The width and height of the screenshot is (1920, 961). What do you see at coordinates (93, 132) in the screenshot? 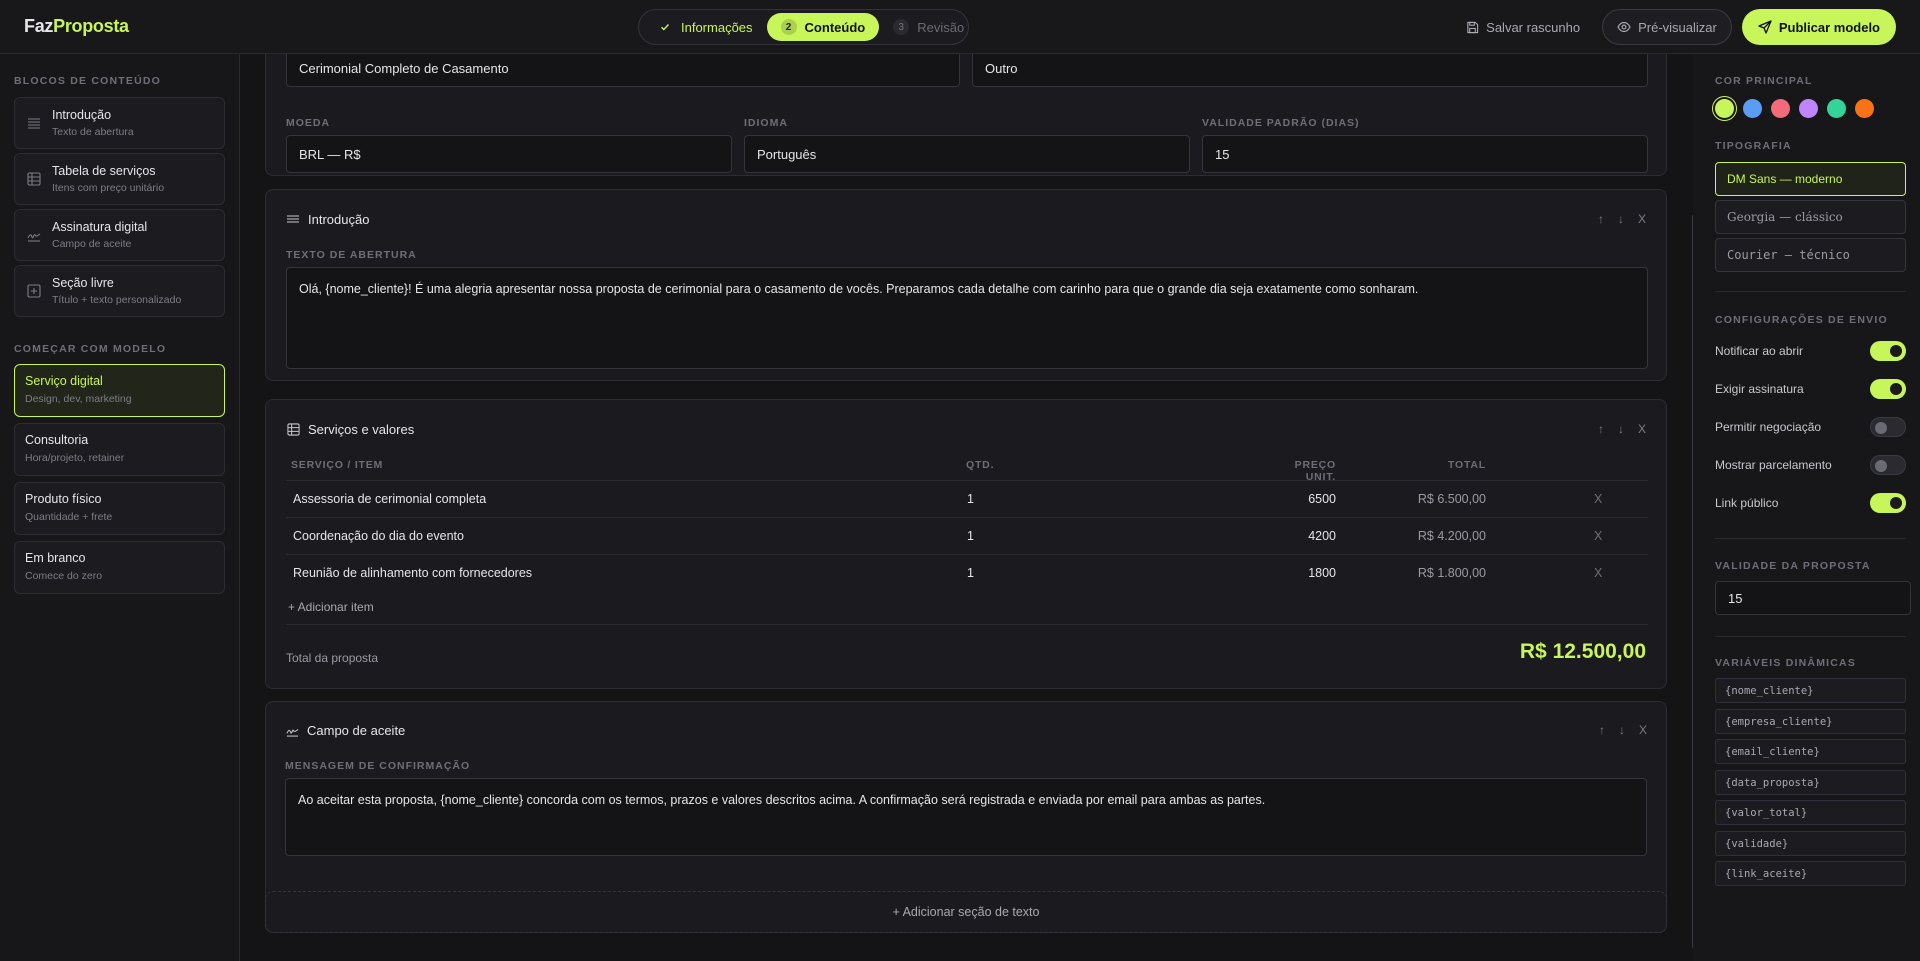
I see `block-subtitle: Texto de abertura` at bounding box center [93, 132].